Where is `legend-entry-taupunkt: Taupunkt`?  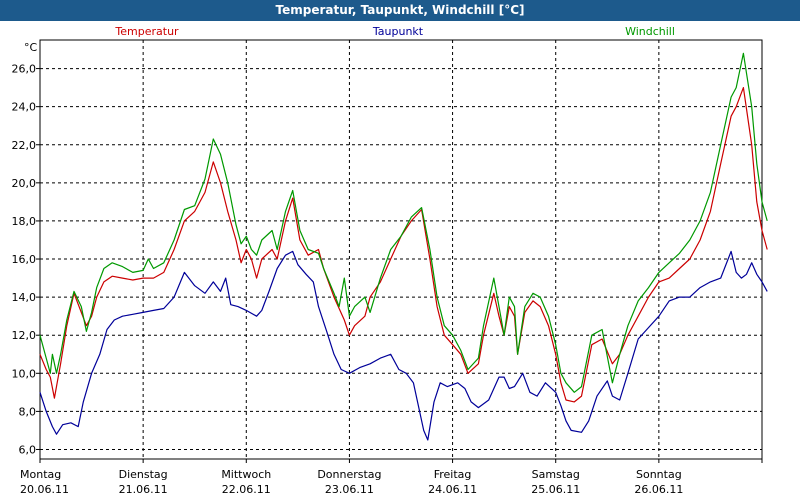 legend-entry-taupunkt: Taupunkt is located at coordinates (398, 31).